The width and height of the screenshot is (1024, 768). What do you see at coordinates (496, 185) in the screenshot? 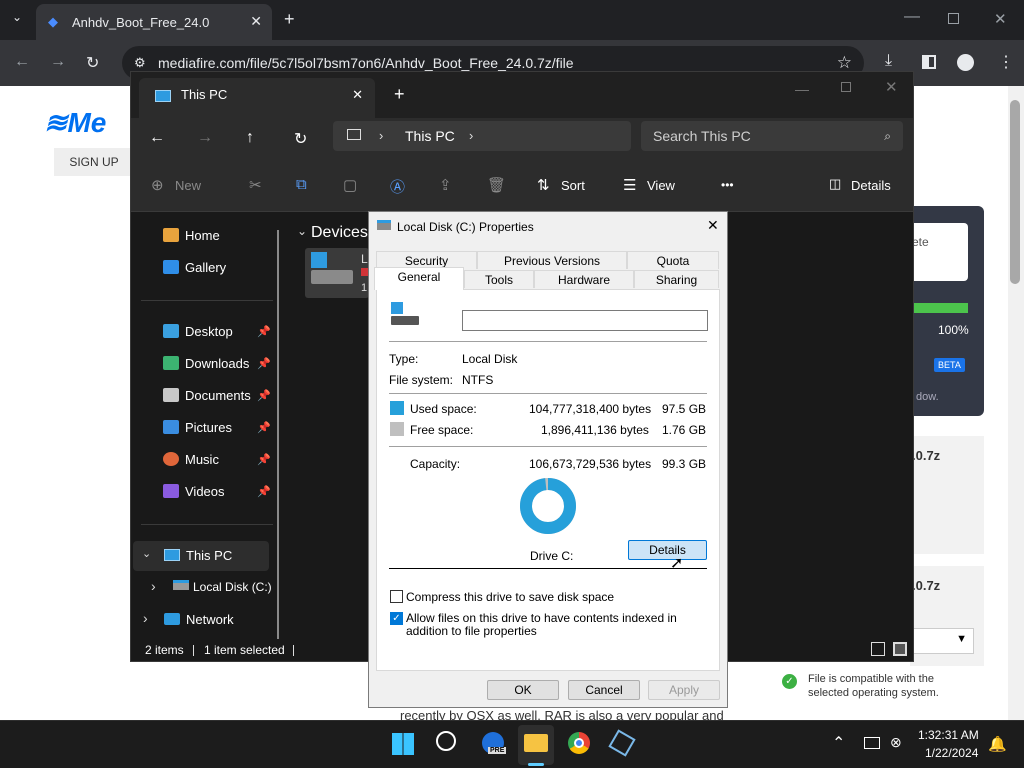
I see `delete-icon: 🗑` at bounding box center [496, 185].